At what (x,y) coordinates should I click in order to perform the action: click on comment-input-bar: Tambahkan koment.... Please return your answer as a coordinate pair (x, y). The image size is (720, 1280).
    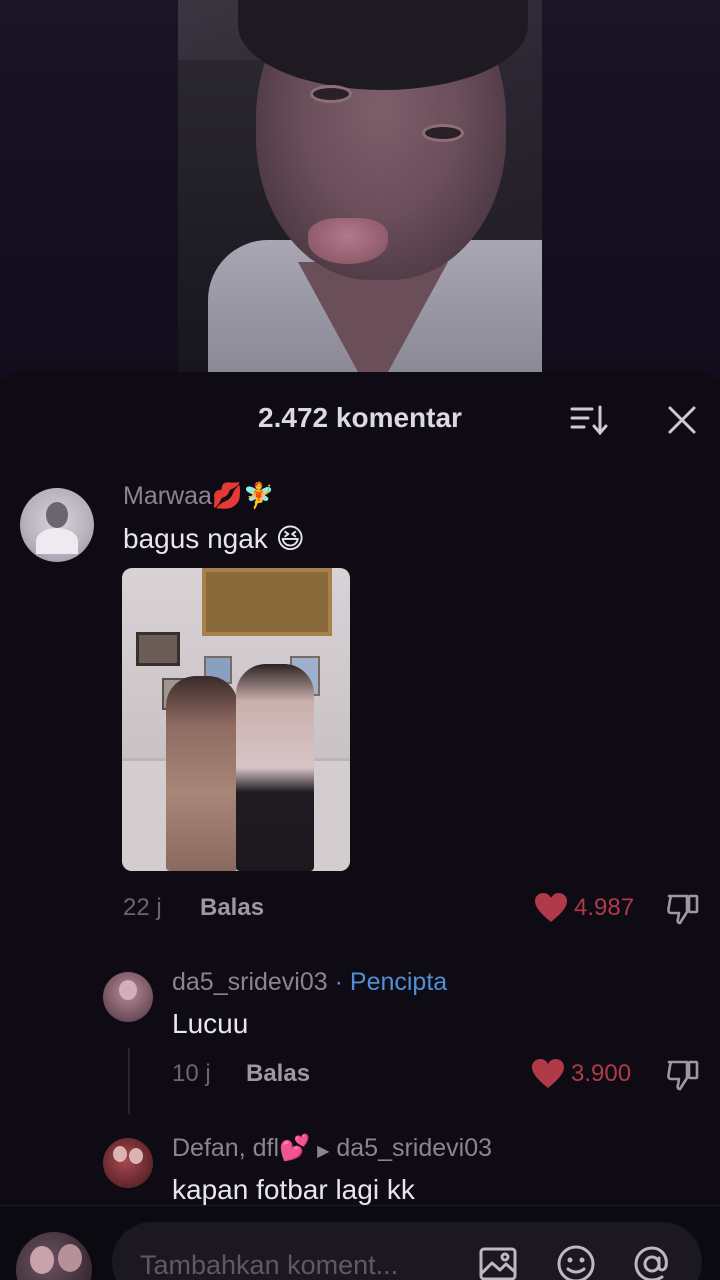
    Looking at the image, I should click on (360, 1242).